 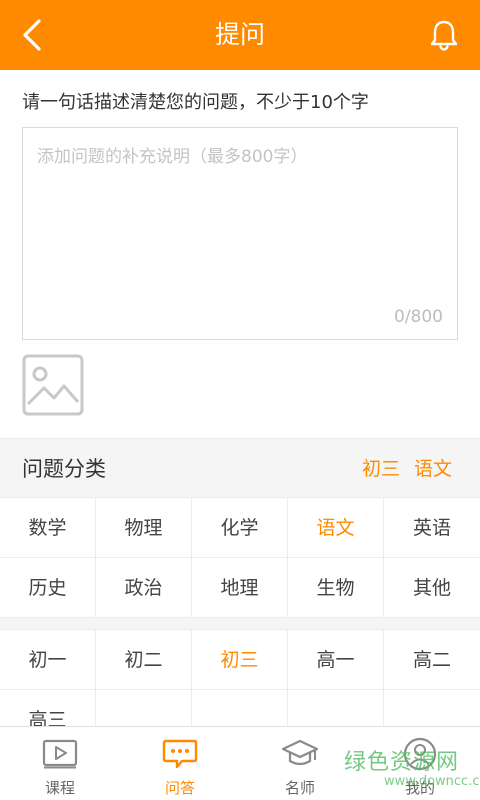 I want to click on add-image-button, so click(x=53, y=385).